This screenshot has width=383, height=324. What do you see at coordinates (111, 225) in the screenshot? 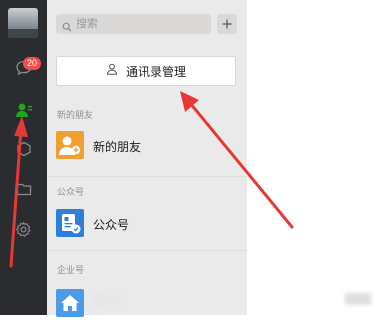
I see `list-item-label: 公众号` at bounding box center [111, 225].